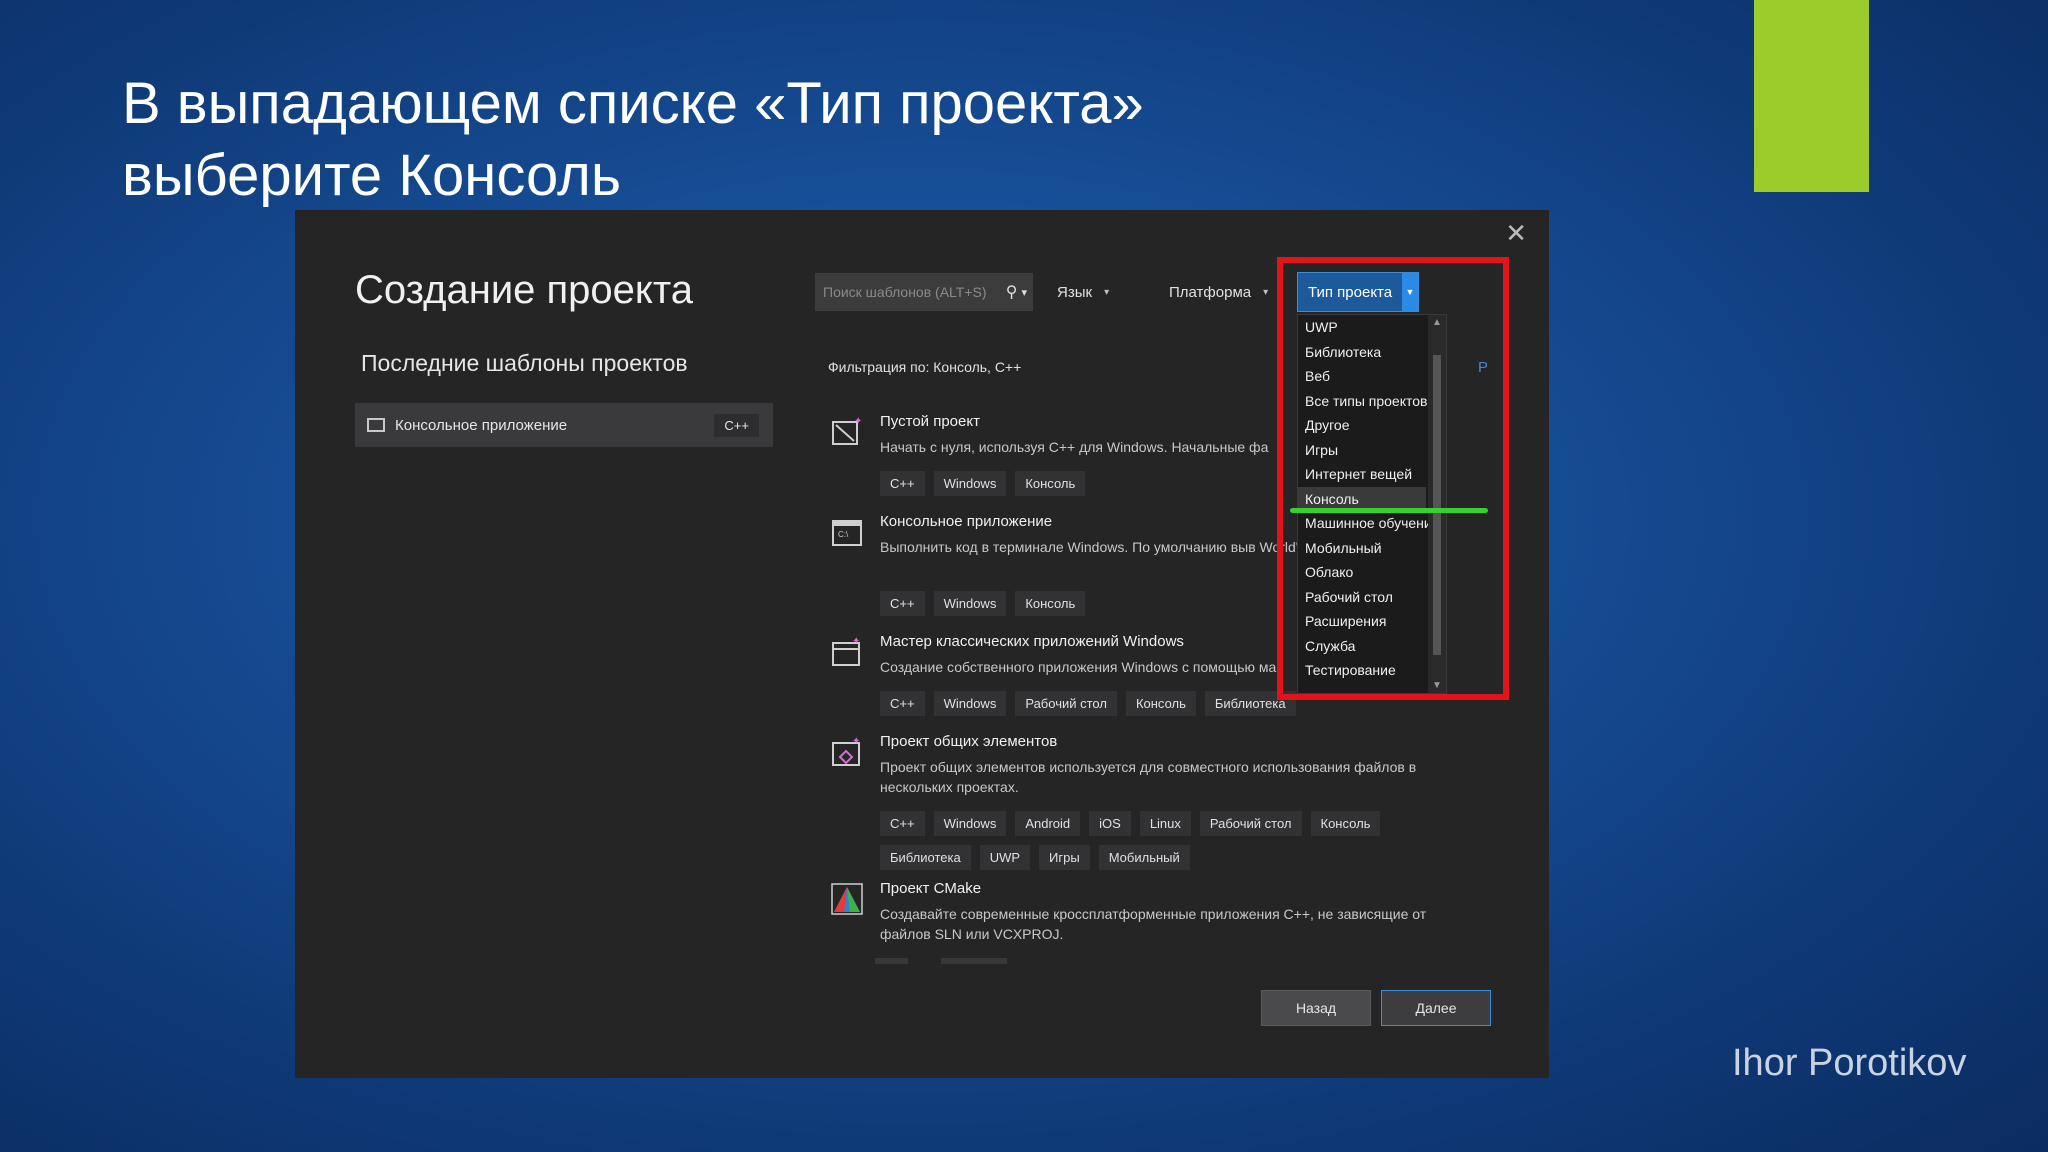 This screenshot has height=1152, width=2048. Describe the element at coordinates (925, 367) in the screenshot. I see `filter-summary: Фильтрация по: Консоль, C++` at that location.